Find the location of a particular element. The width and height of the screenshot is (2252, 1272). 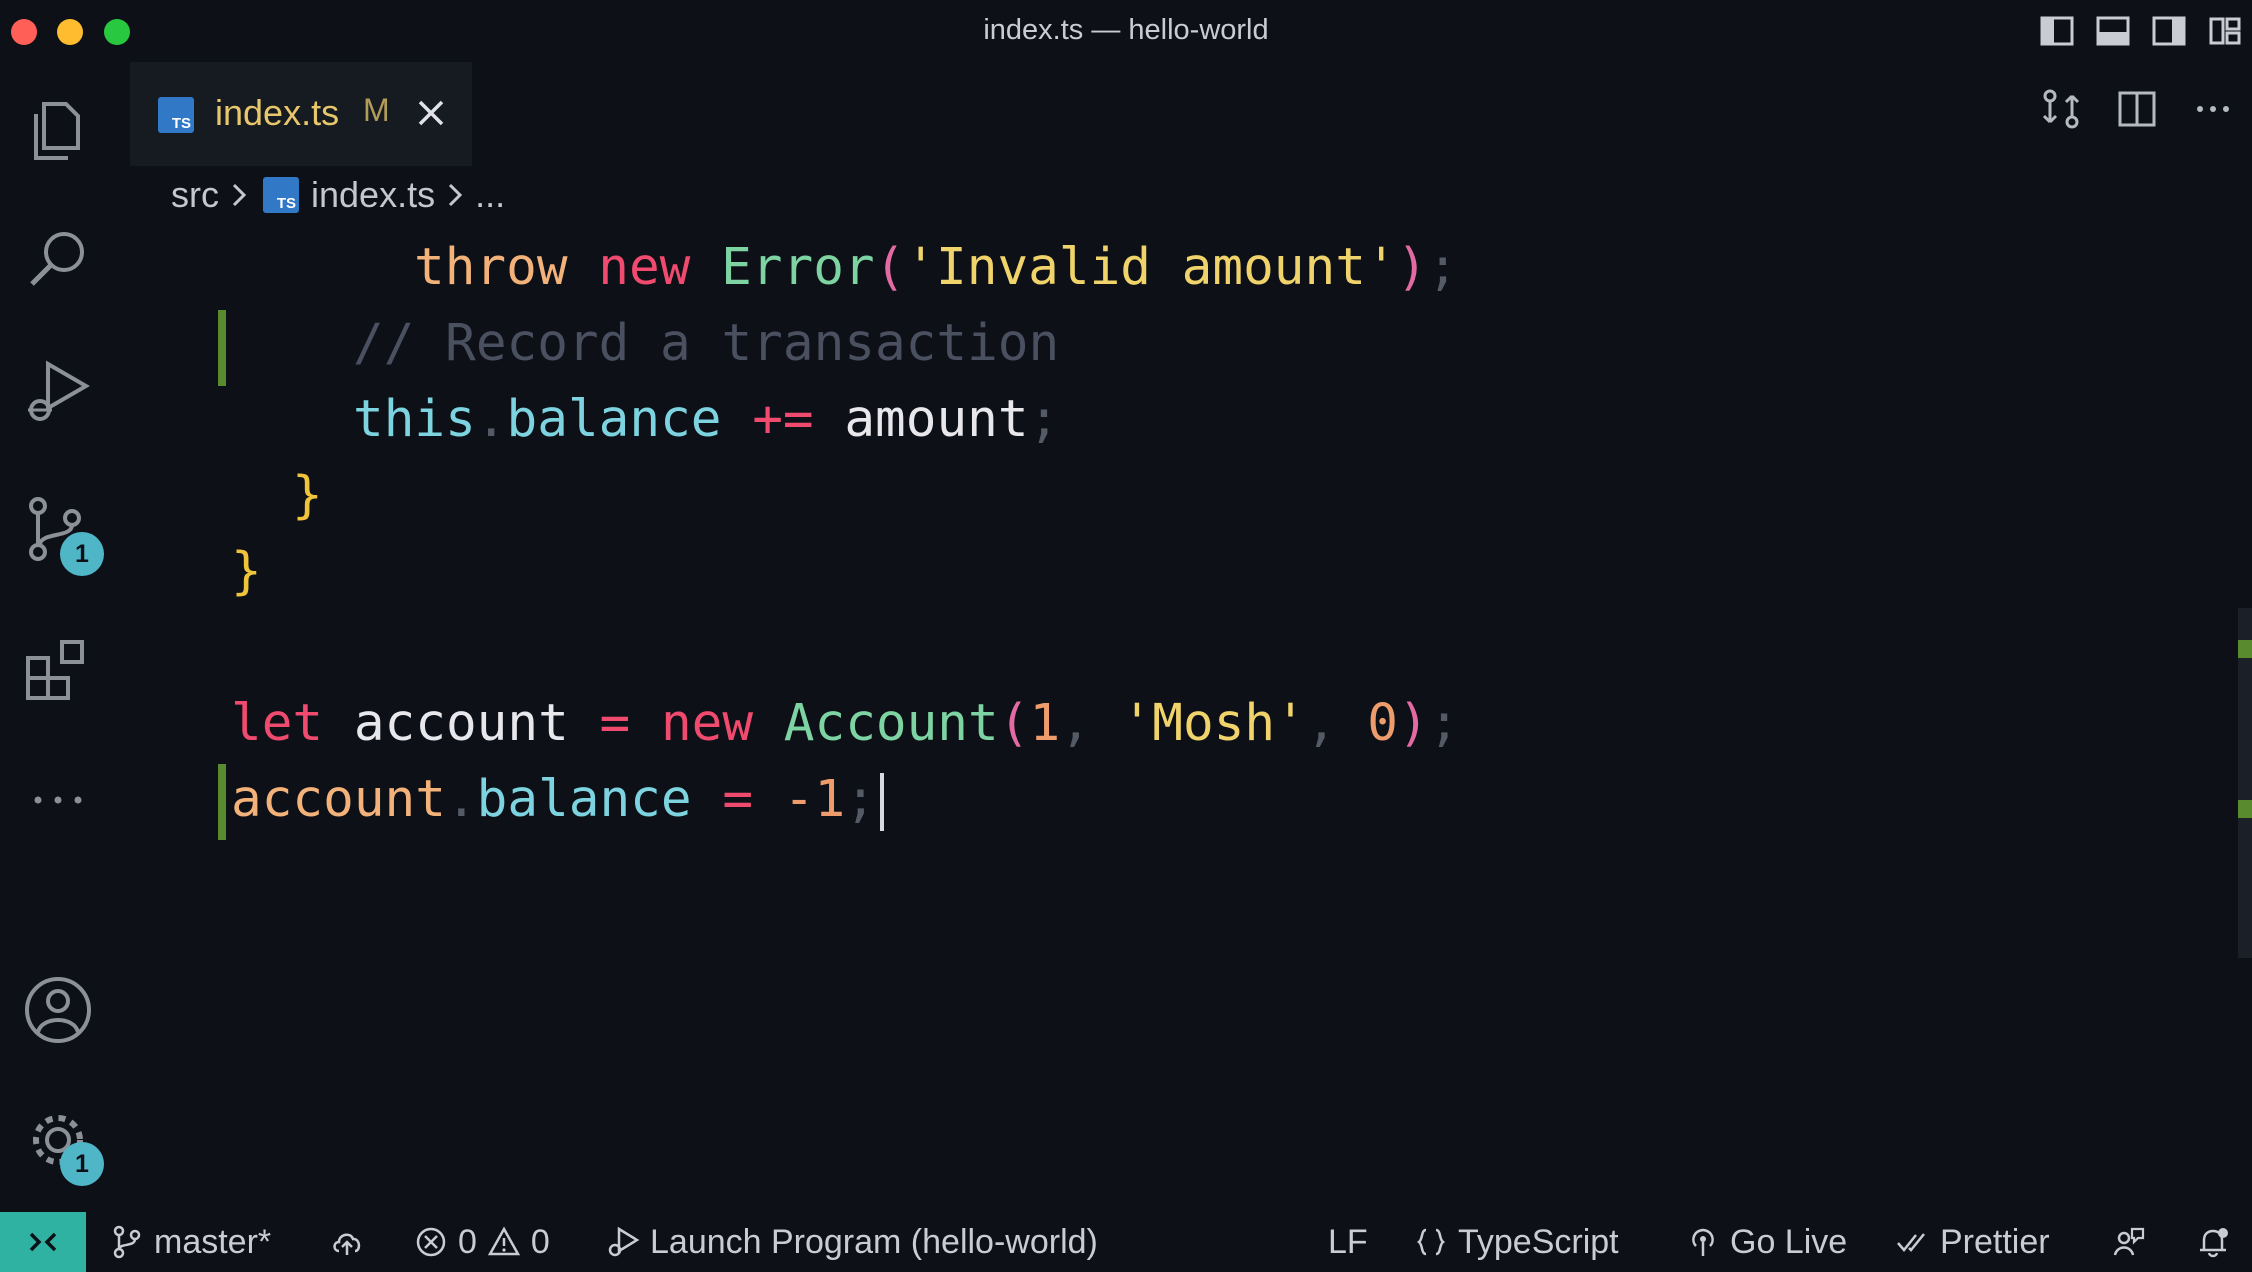

remote-indicator-icon is located at coordinates (43, 1242).